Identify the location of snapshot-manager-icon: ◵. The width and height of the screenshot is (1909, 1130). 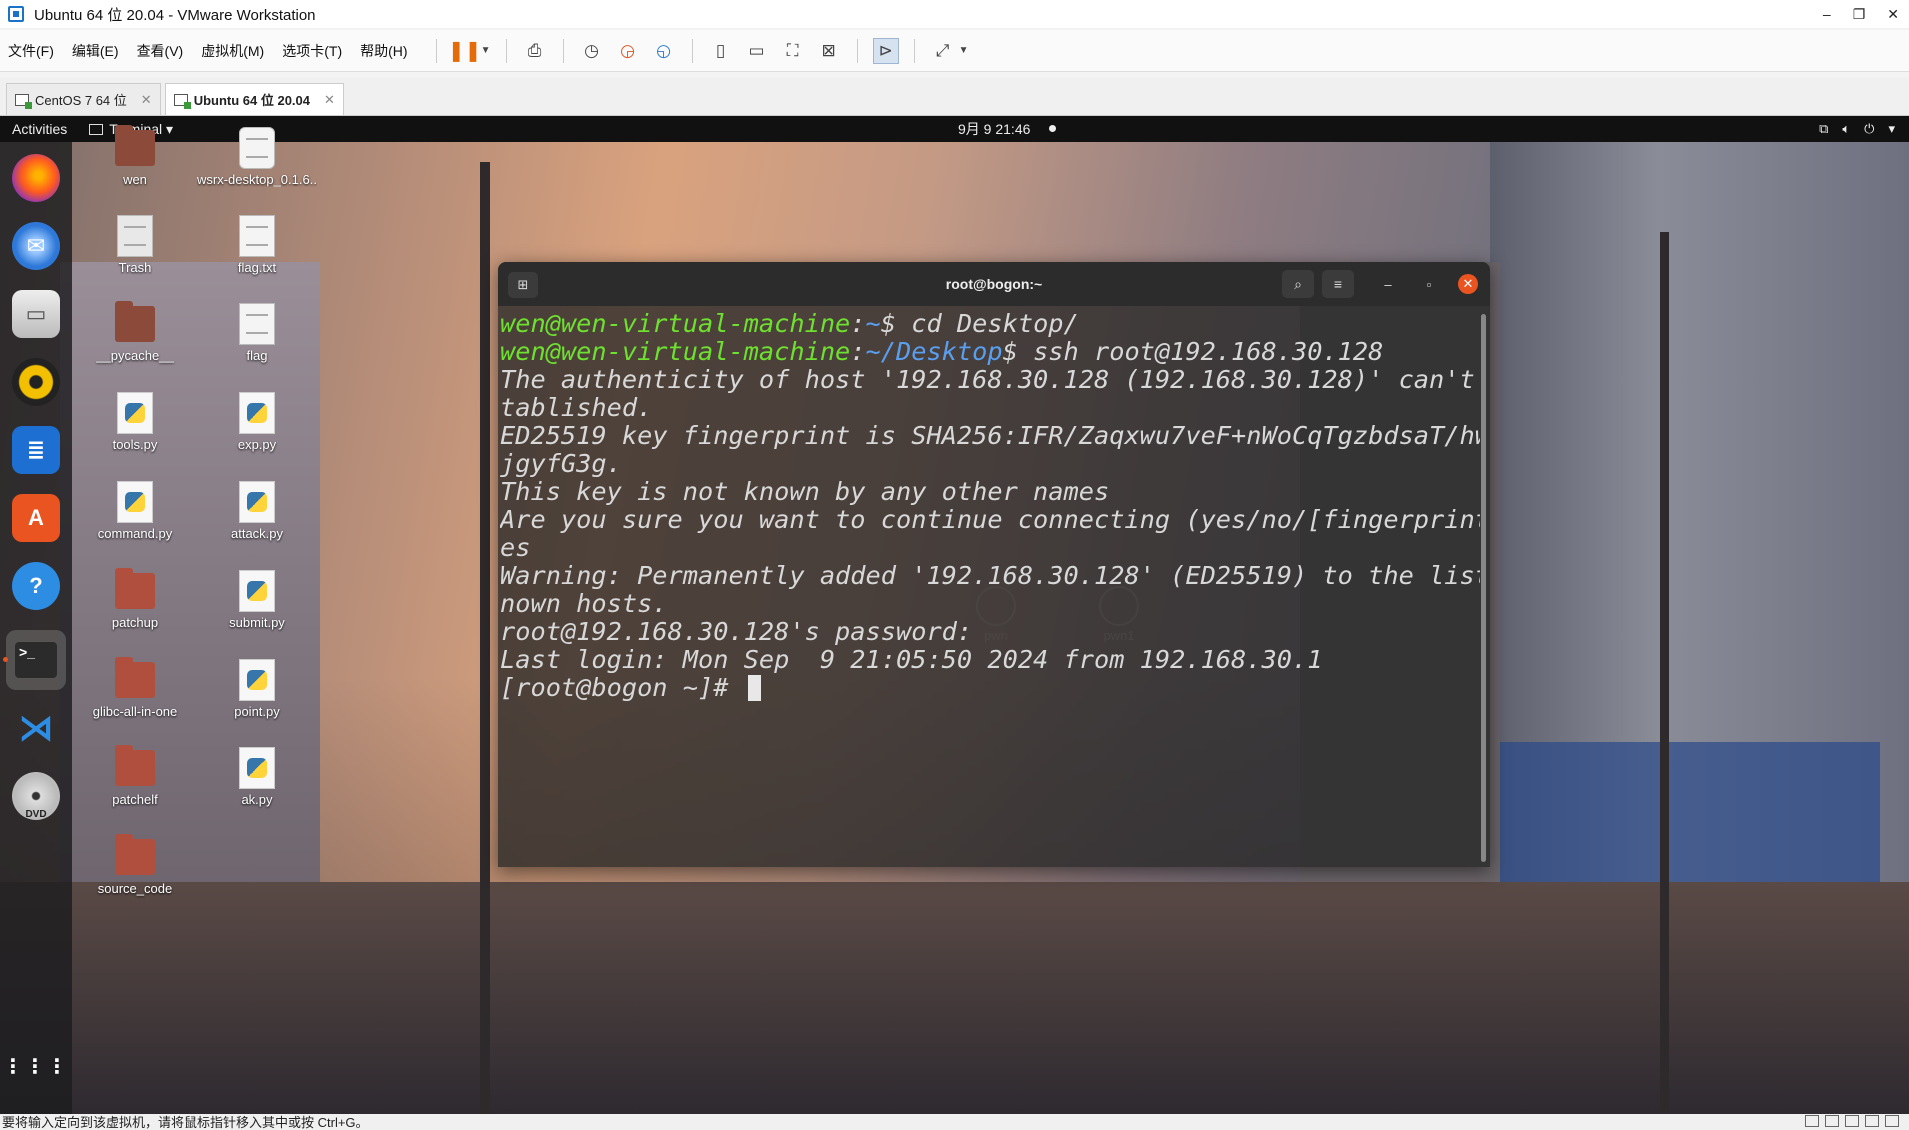
(664, 51).